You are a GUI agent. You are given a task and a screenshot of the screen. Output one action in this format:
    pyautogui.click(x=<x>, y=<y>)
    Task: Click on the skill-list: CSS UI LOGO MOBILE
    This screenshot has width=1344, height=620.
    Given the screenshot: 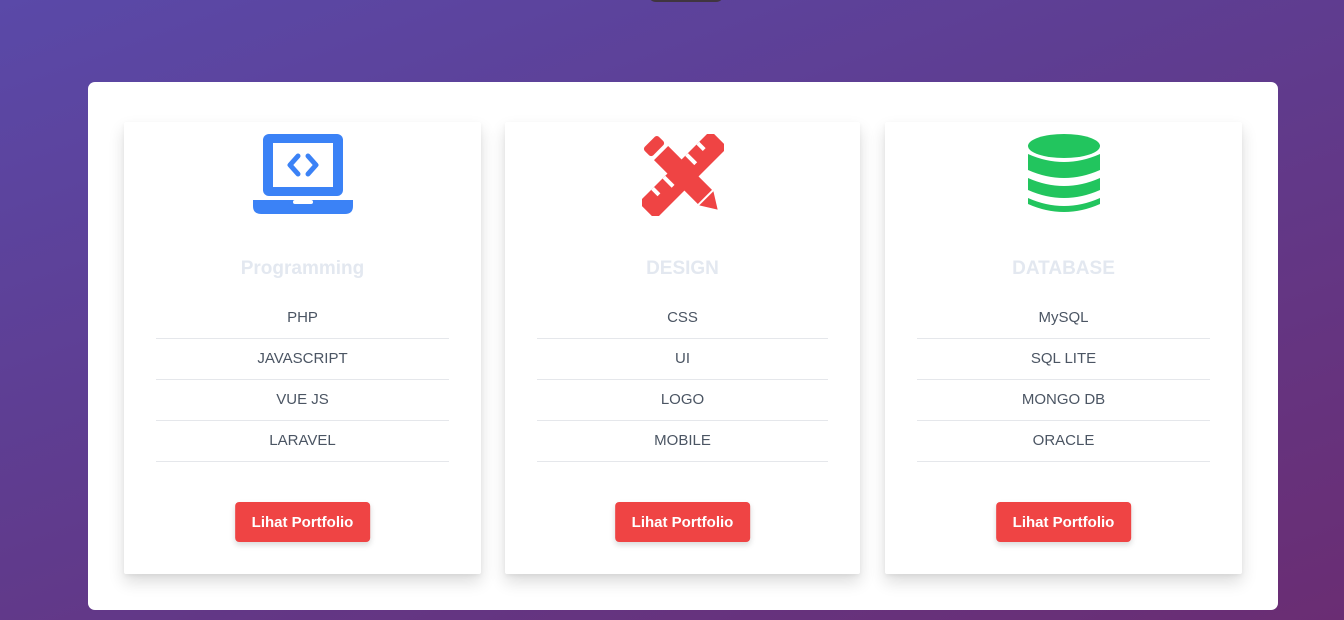 What is the action you would take?
    pyautogui.click(x=682, y=380)
    